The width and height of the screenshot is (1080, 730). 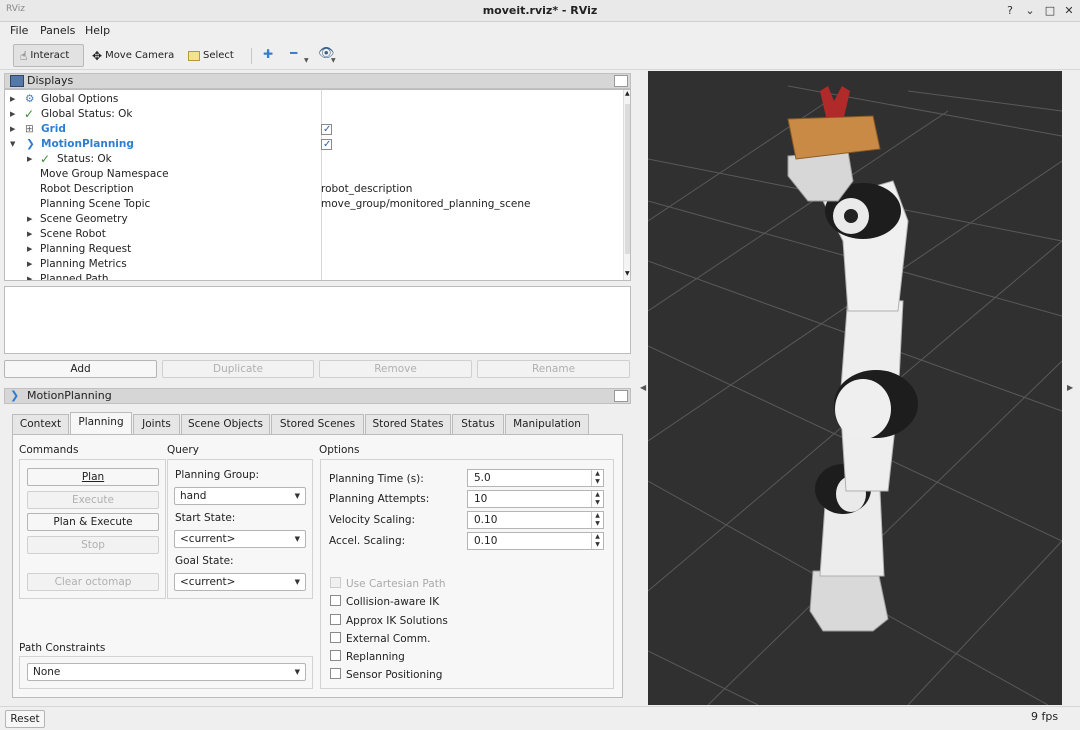 What do you see at coordinates (12, 144) in the screenshot?
I see `collapse-arrow-icon: ▼` at bounding box center [12, 144].